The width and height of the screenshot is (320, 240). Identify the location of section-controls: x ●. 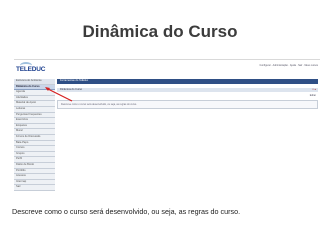
(314, 90).